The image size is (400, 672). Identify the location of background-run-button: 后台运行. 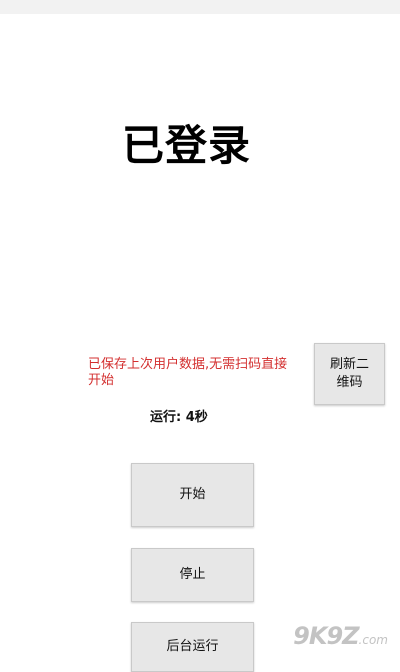
(192, 647).